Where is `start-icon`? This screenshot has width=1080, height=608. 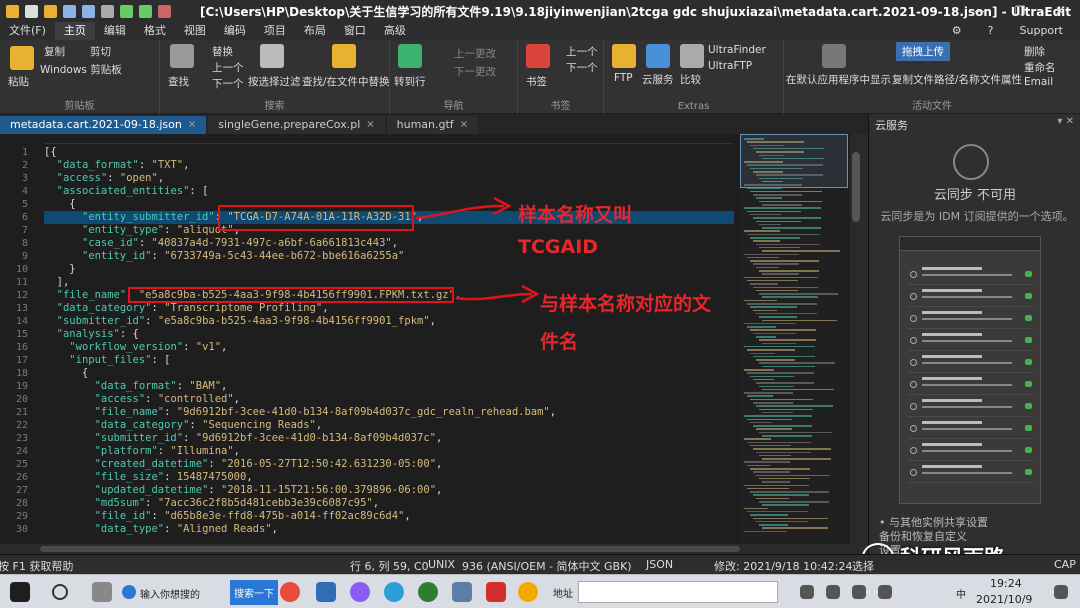 start-icon is located at coordinates (20, 592).